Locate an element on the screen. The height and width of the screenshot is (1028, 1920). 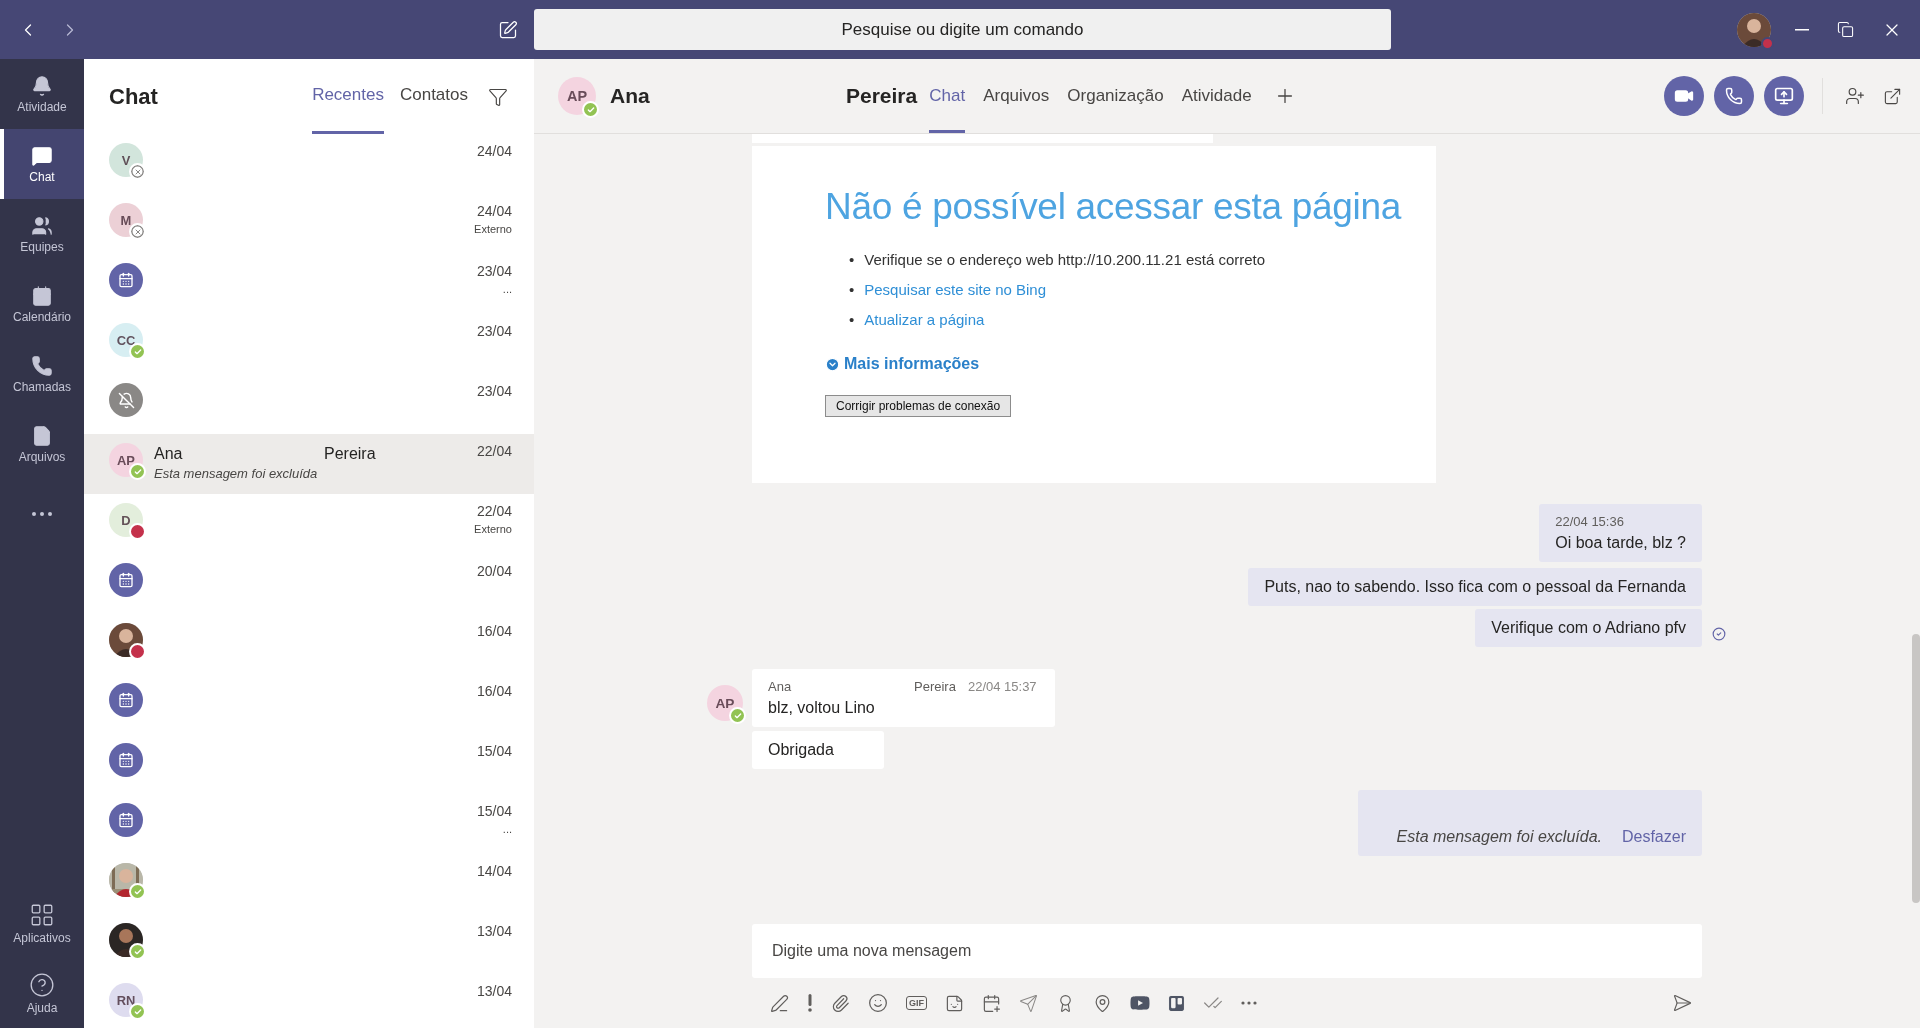
avatar: D is located at coordinates (126, 520).